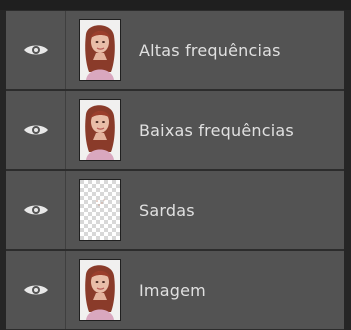  What do you see at coordinates (216, 130) in the screenshot?
I see `layer-name: Baixas frequências` at bounding box center [216, 130].